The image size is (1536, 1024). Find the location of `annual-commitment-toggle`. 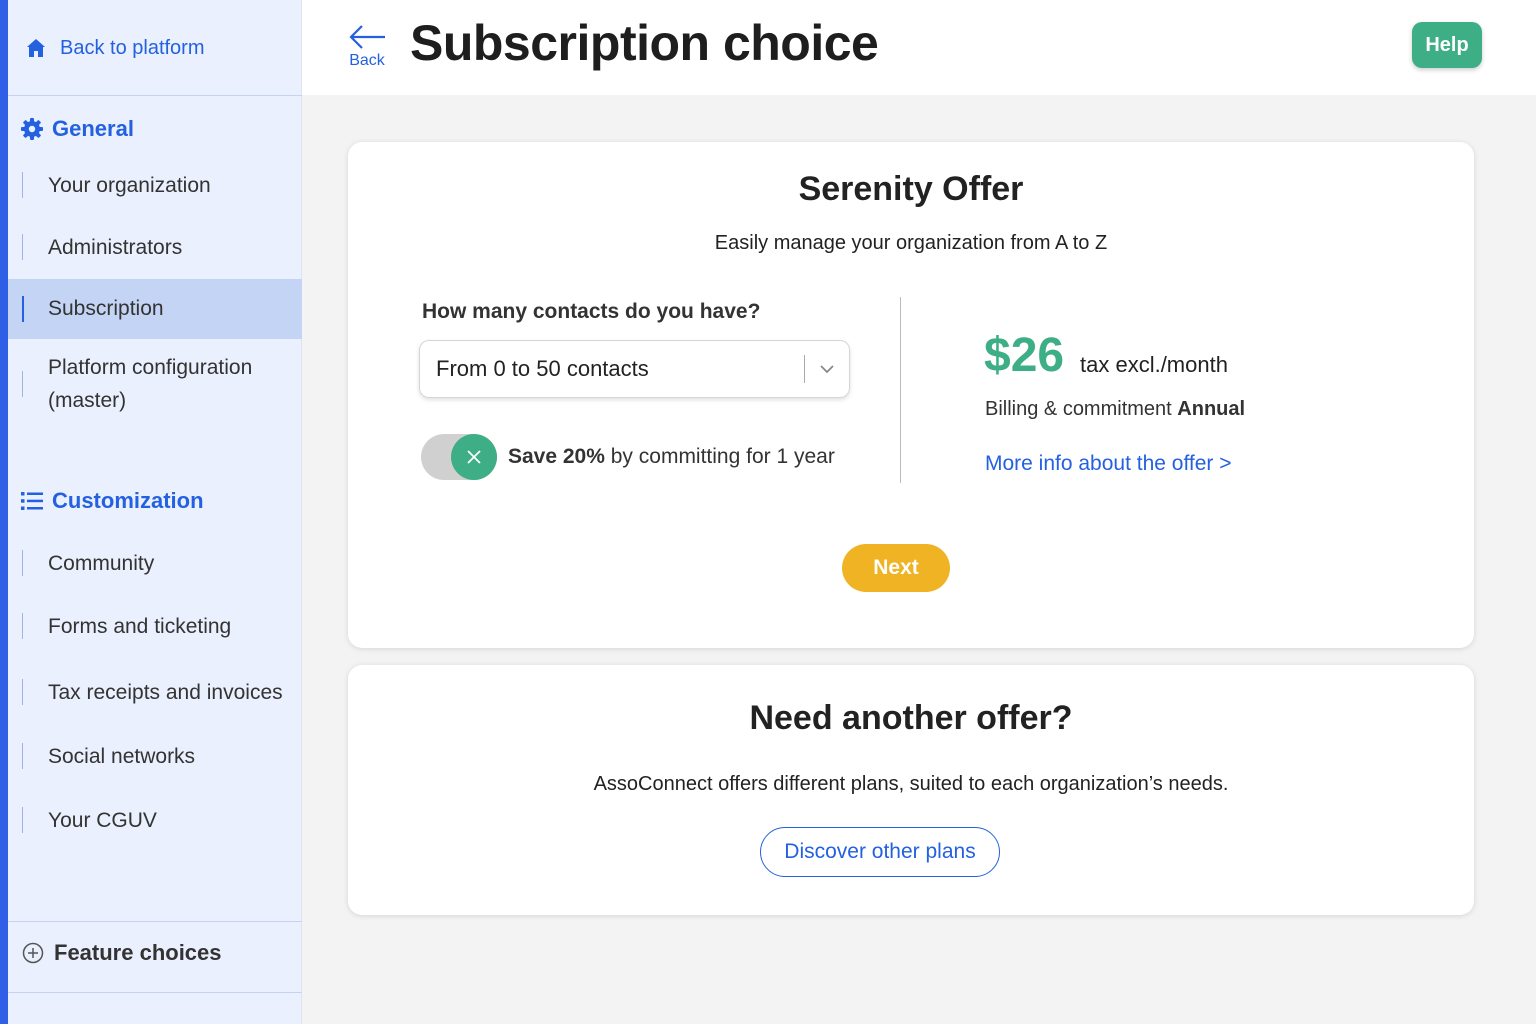

annual-commitment-toggle is located at coordinates (459, 457).